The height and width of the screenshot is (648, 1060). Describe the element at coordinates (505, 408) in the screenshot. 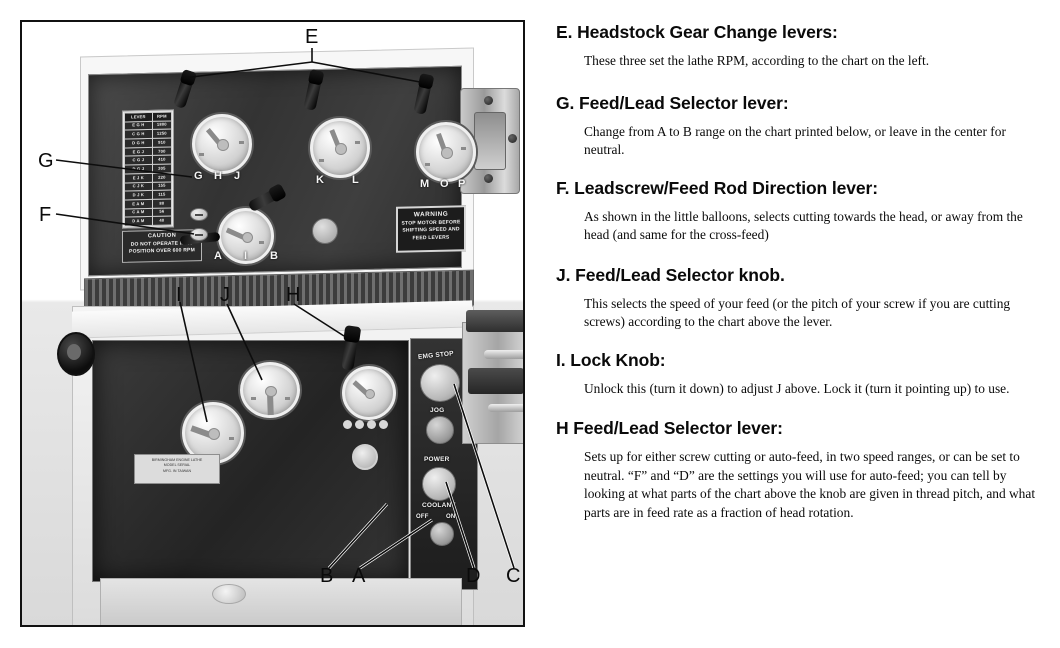

I see `tailstock-quill-lower` at that location.